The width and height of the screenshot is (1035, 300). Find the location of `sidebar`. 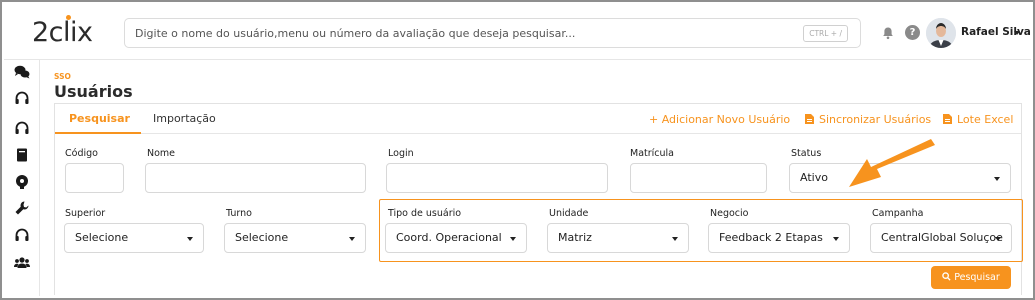

sidebar is located at coordinates (22, 178).